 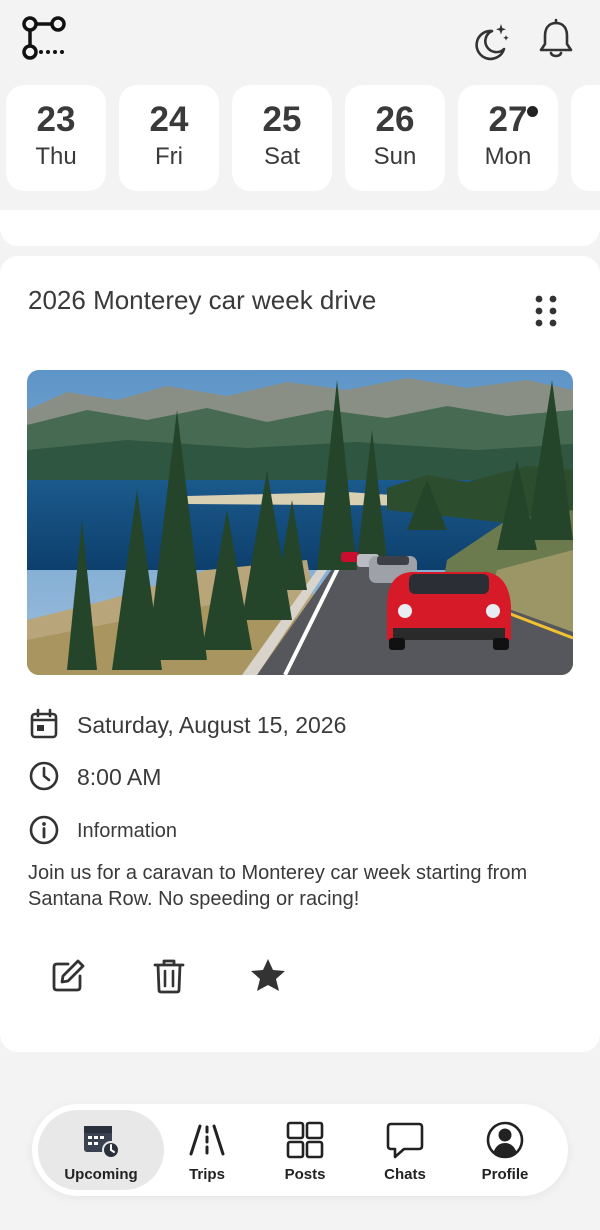 I want to click on chat-bubble-icon, so click(x=405, y=1140).